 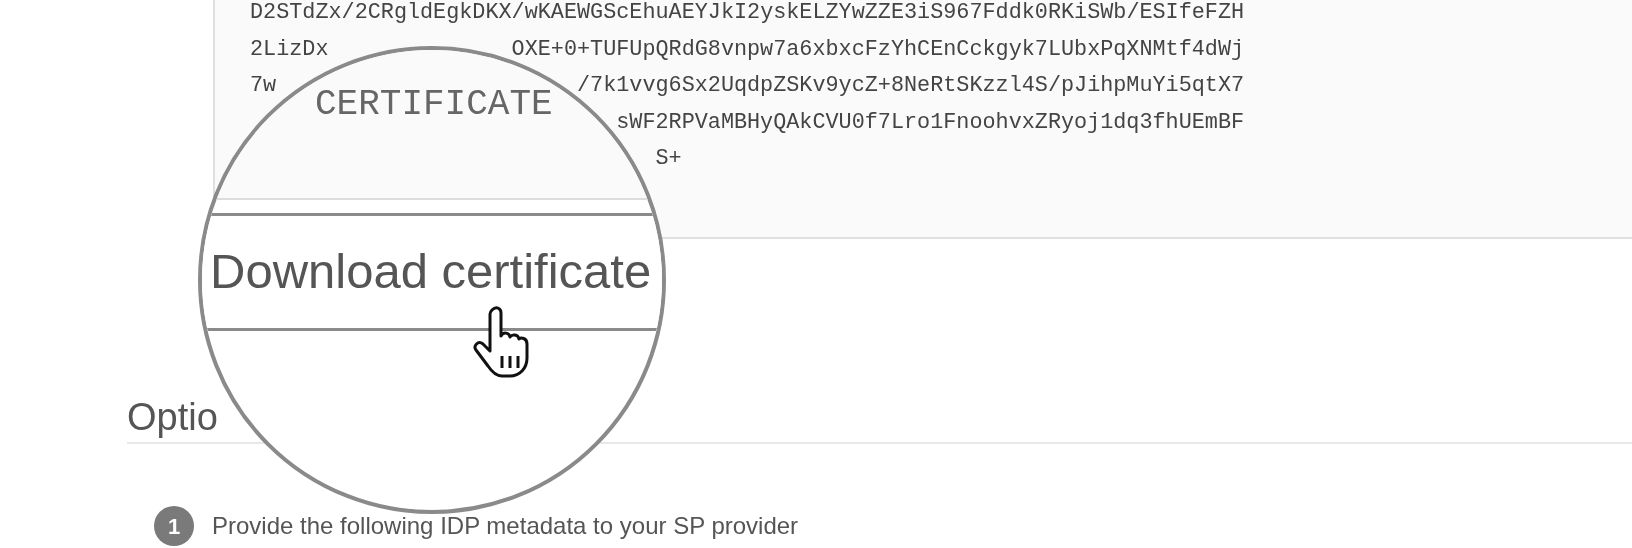 I want to click on code-text: sWF2RPVaMBHyQAkCVU0f7Lro1FnoohvxZRyoj1dq3fhUEmBF, so click(x=930, y=122).